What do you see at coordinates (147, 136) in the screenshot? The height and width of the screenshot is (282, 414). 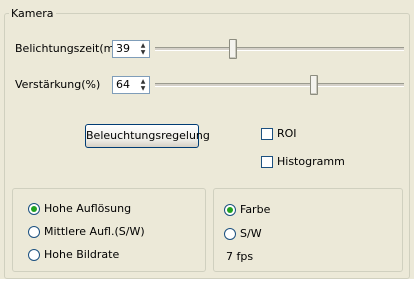 I see `lighting-control-button: Beleuchtungsregelung` at bounding box center [147, 136].